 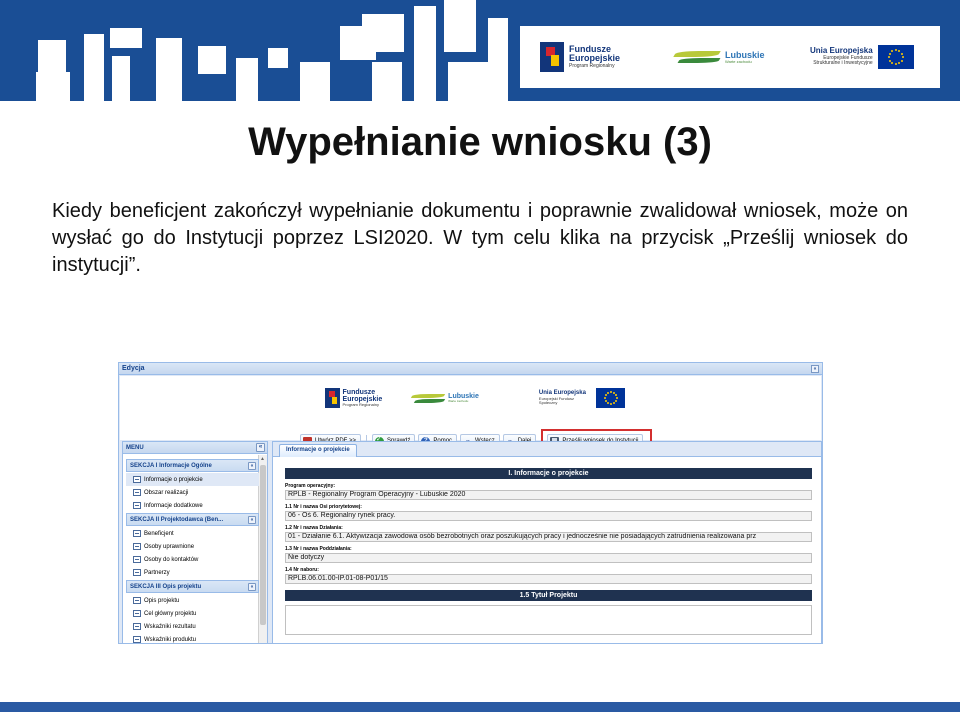 I want to click on sidebar-item-additional-info: Informacje dodatkowe, so click(x=192, y=505).